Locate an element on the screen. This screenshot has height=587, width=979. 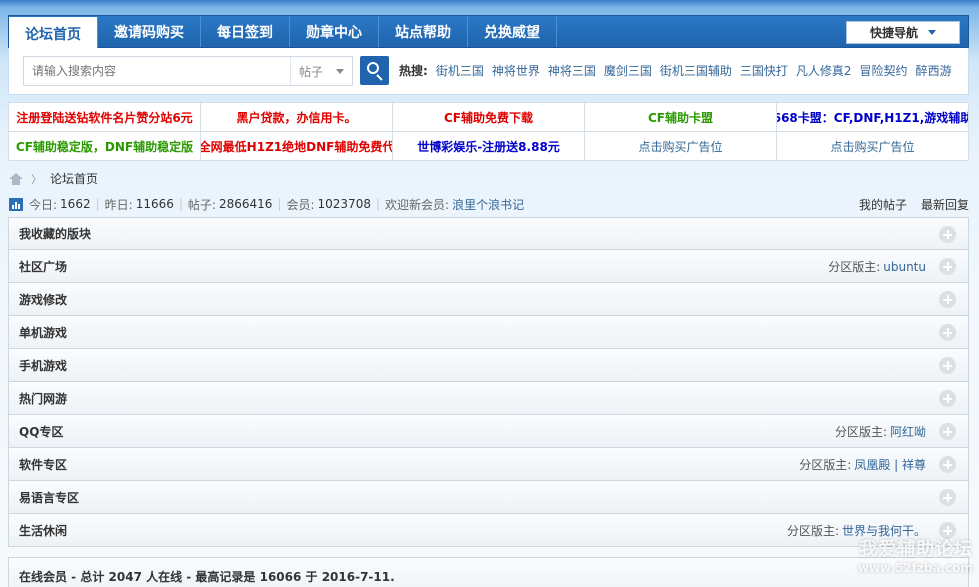
latest-reply-link: 最新回复 is located at coordinates (945, 204).